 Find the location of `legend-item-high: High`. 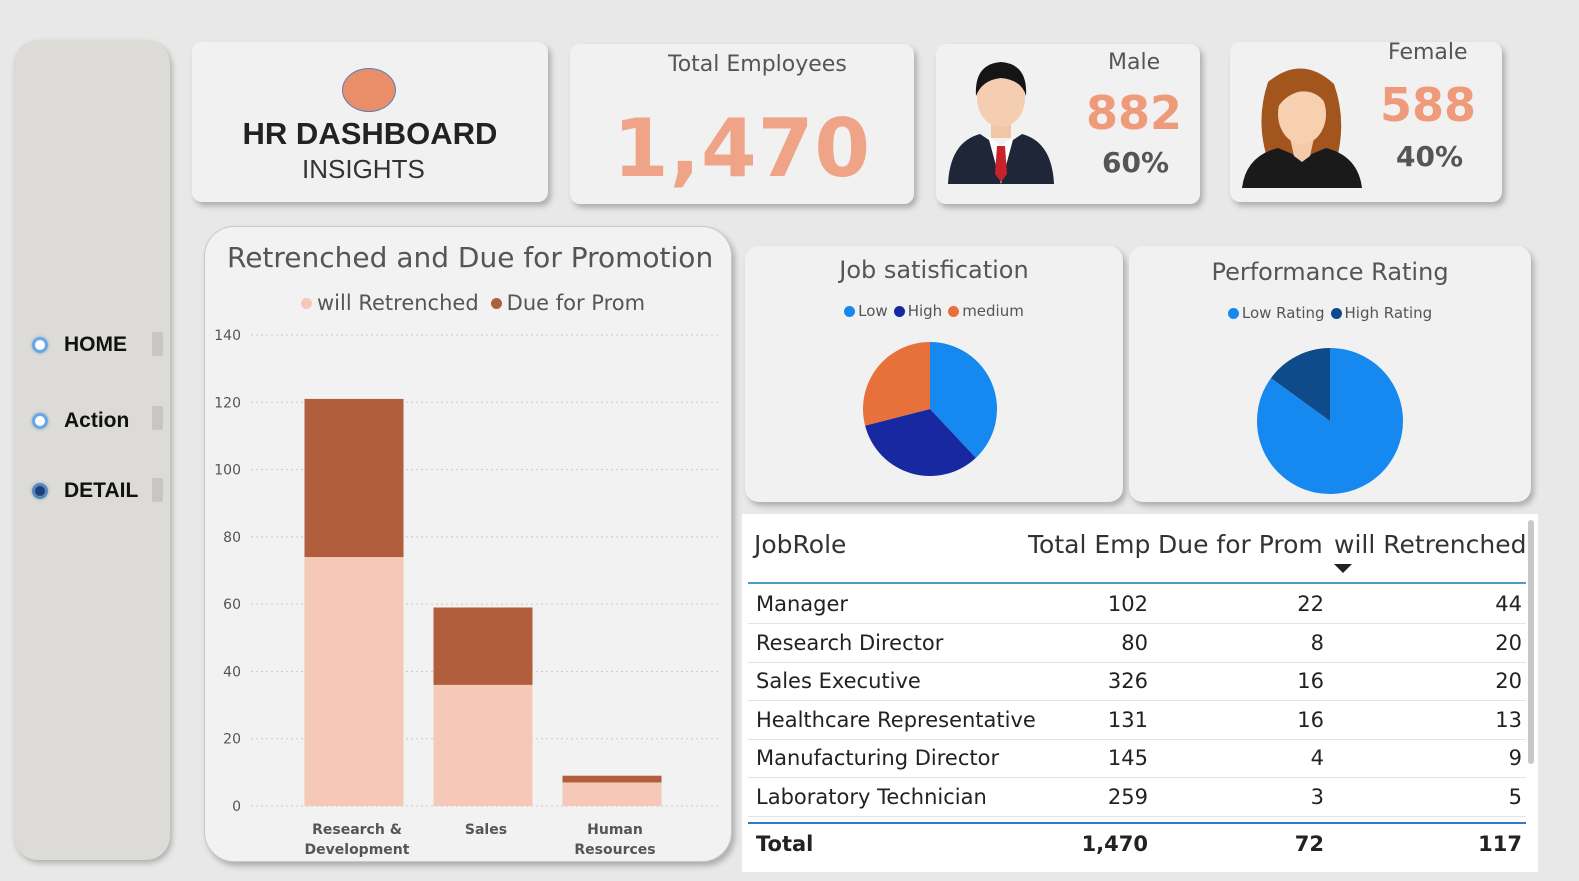

legend-item-high: High is located at coordinates (918, 311).